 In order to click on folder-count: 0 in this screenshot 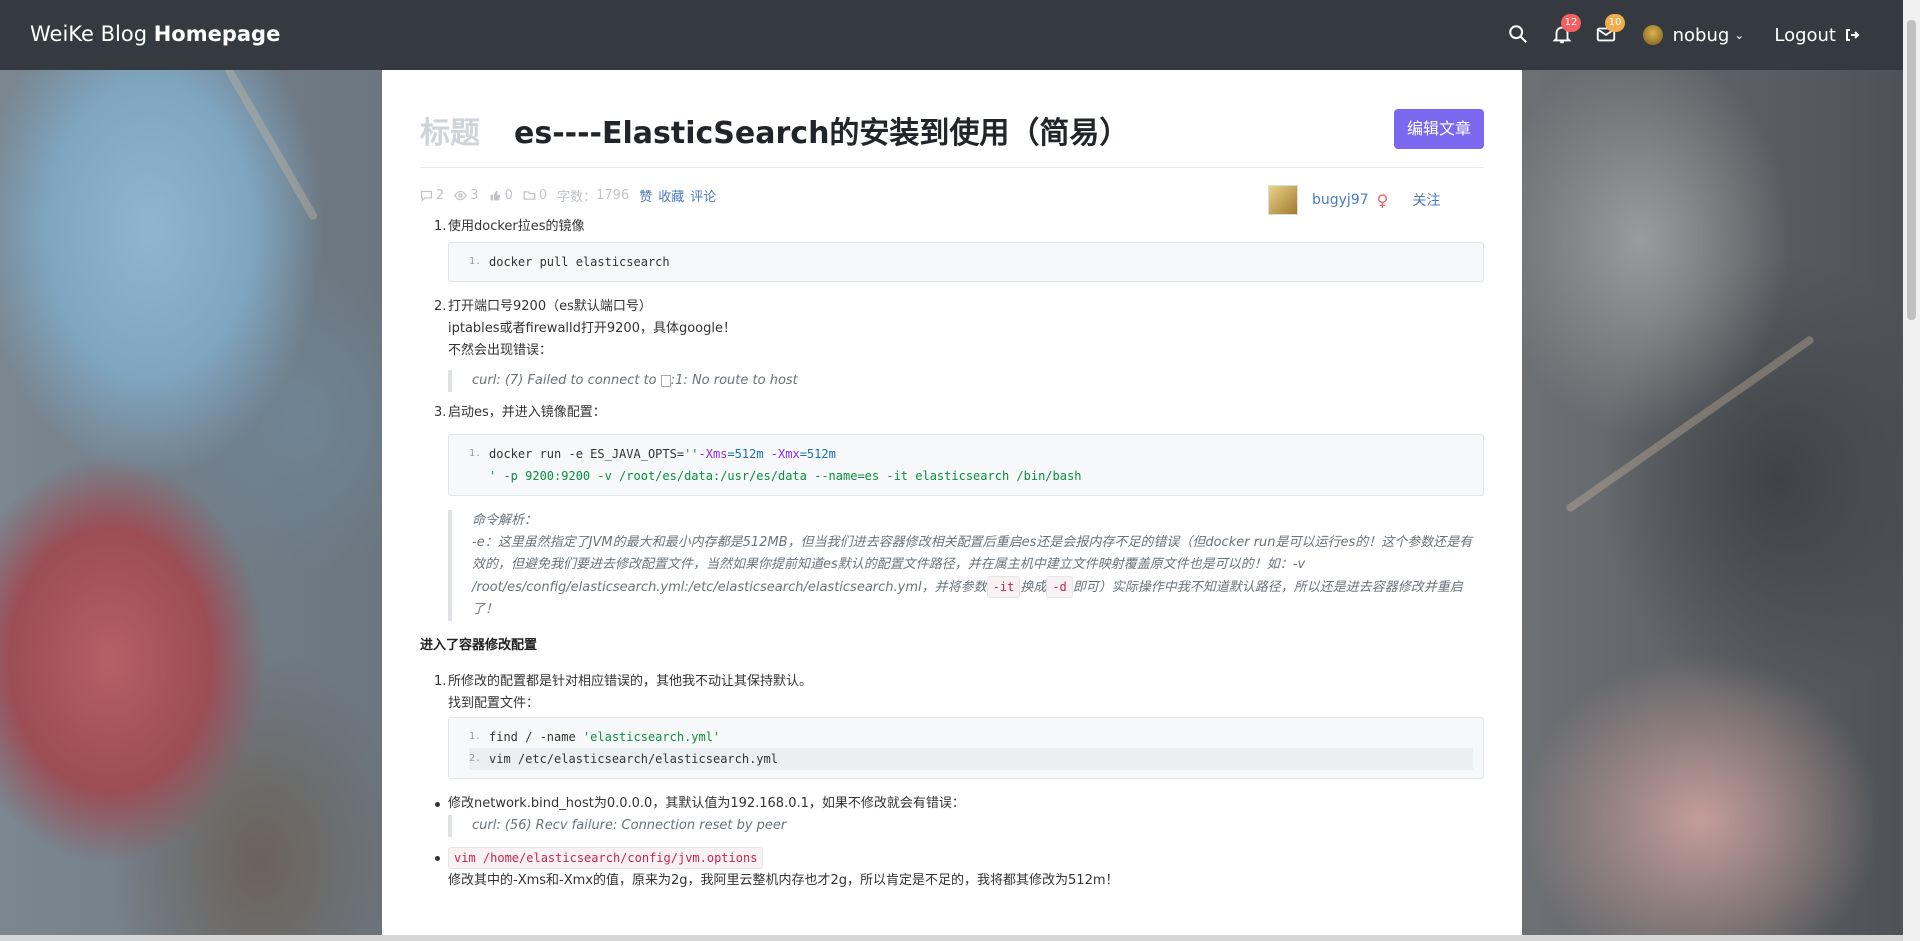, I will do `click(535, 195)`.